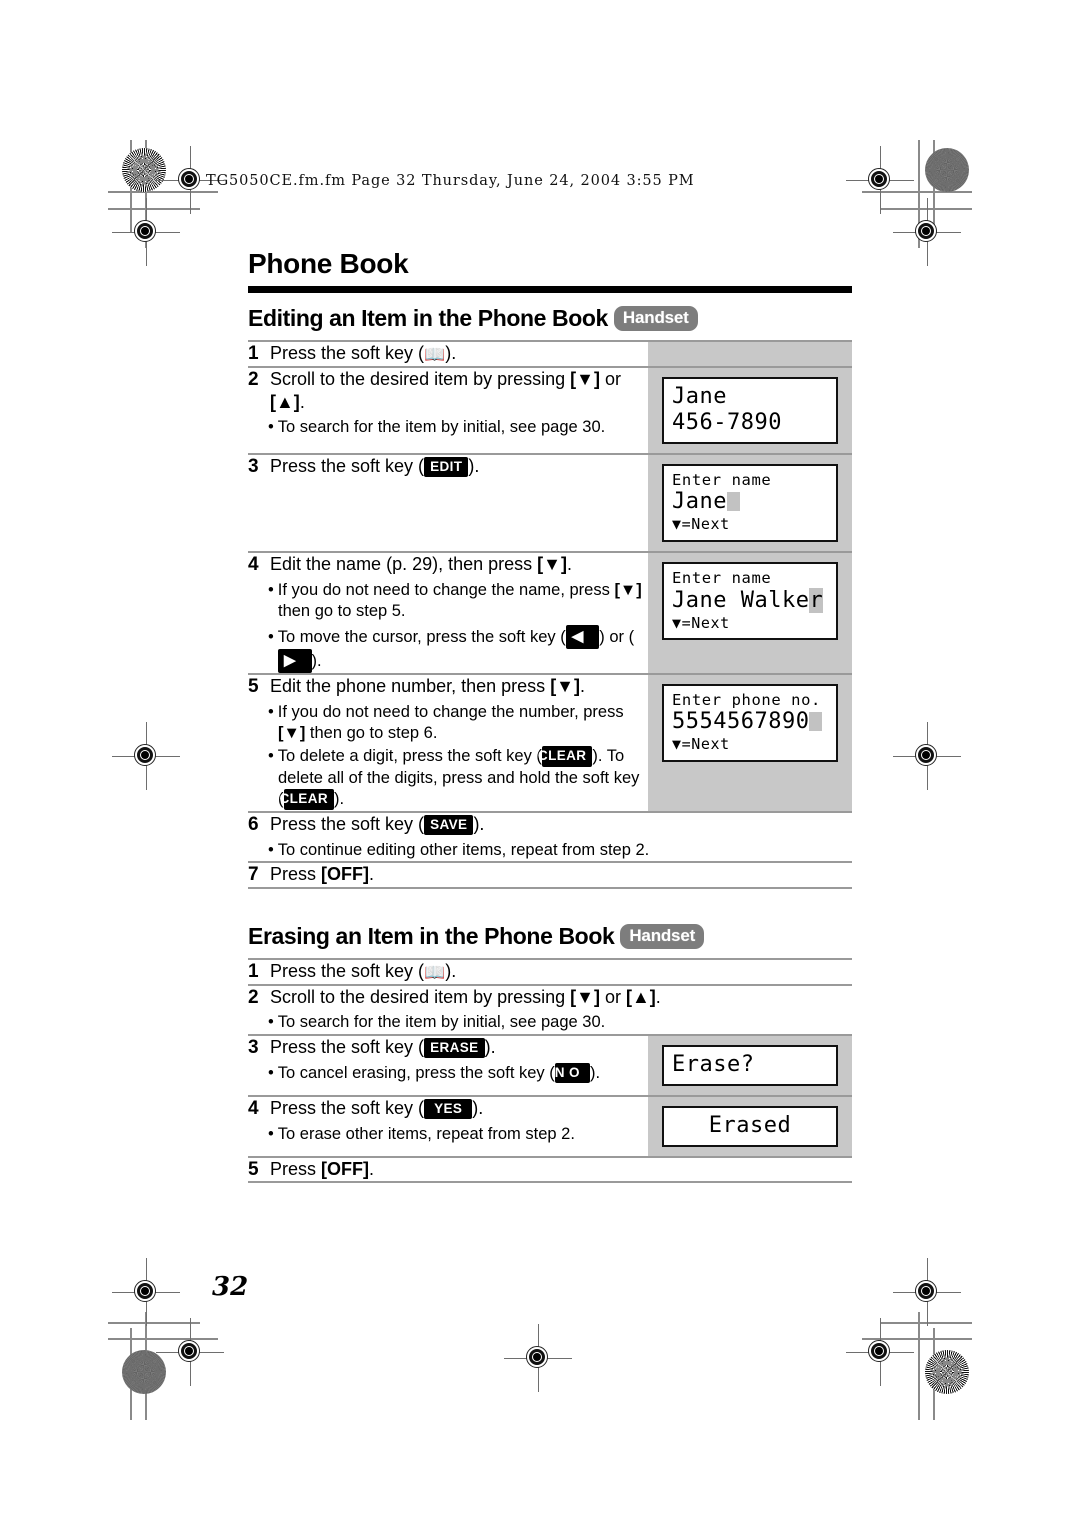 The height and width of the screenshot is (1528, 1080). Describe the element at coordinates (454, 1048) in the screenshot. I see `softkey-erase: ERASE` at that location.